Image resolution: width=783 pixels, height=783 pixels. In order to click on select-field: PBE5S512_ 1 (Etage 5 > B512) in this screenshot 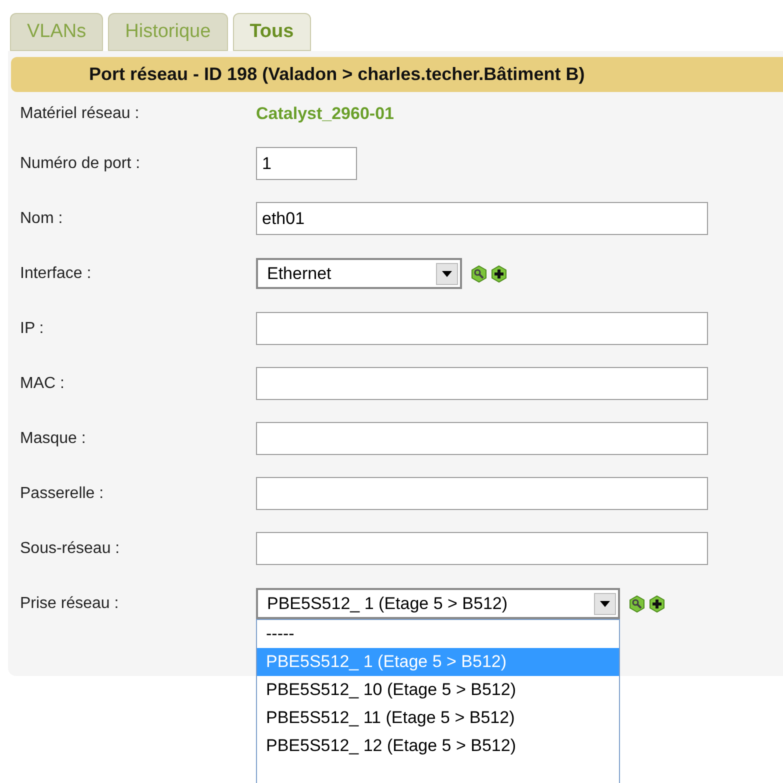, I will do `click(438, 603)`.